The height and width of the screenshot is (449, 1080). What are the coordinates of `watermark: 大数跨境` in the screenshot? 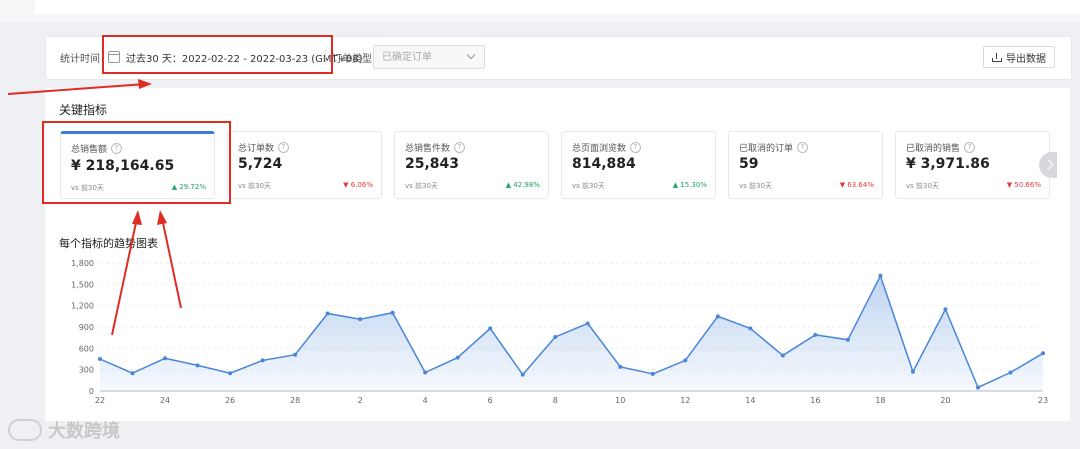 It's located at (64, 430).